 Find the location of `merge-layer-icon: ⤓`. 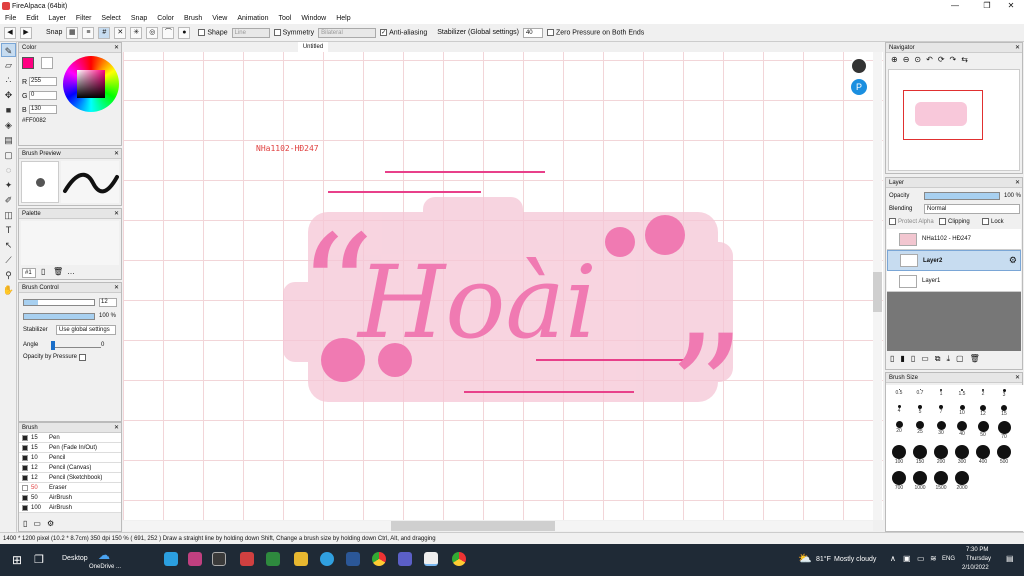

merge-layer-icon: ⤓ is located at coordinates (949, 359).